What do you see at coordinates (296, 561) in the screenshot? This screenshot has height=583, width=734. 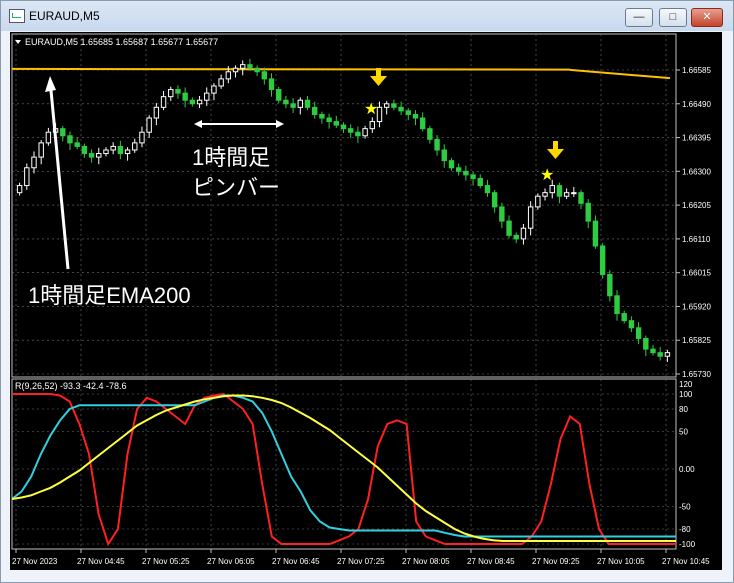 I see `time-label: 27 Nov 06:45` at bounding box center [296, 561].